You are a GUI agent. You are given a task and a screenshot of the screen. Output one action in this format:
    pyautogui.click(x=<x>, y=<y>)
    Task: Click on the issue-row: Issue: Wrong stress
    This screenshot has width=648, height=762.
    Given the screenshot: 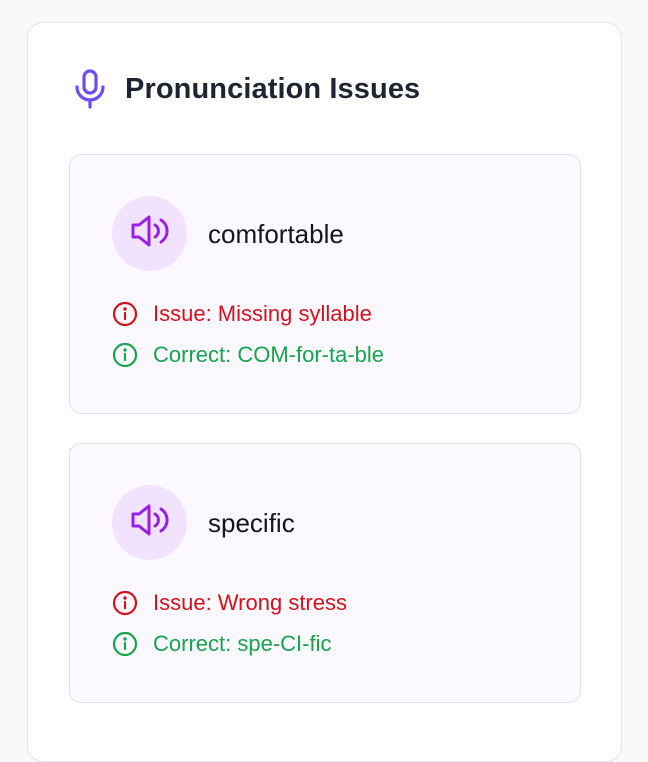 What is the action you would take?
    pyautogui.click(x=229, y=603)
    